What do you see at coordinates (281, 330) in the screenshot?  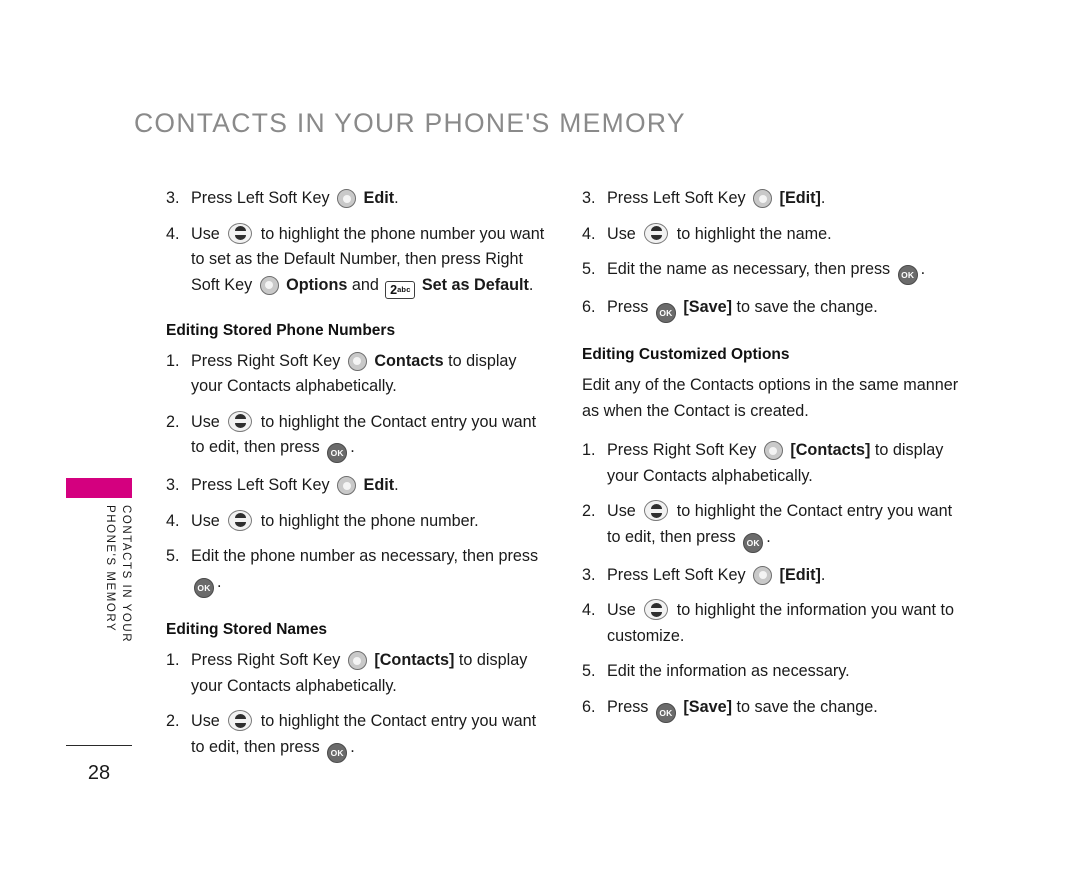 I see `section-heading-editing-stored-phone-numbers: Editing Stored Phone Numbers` at bounding box center [281, 330].